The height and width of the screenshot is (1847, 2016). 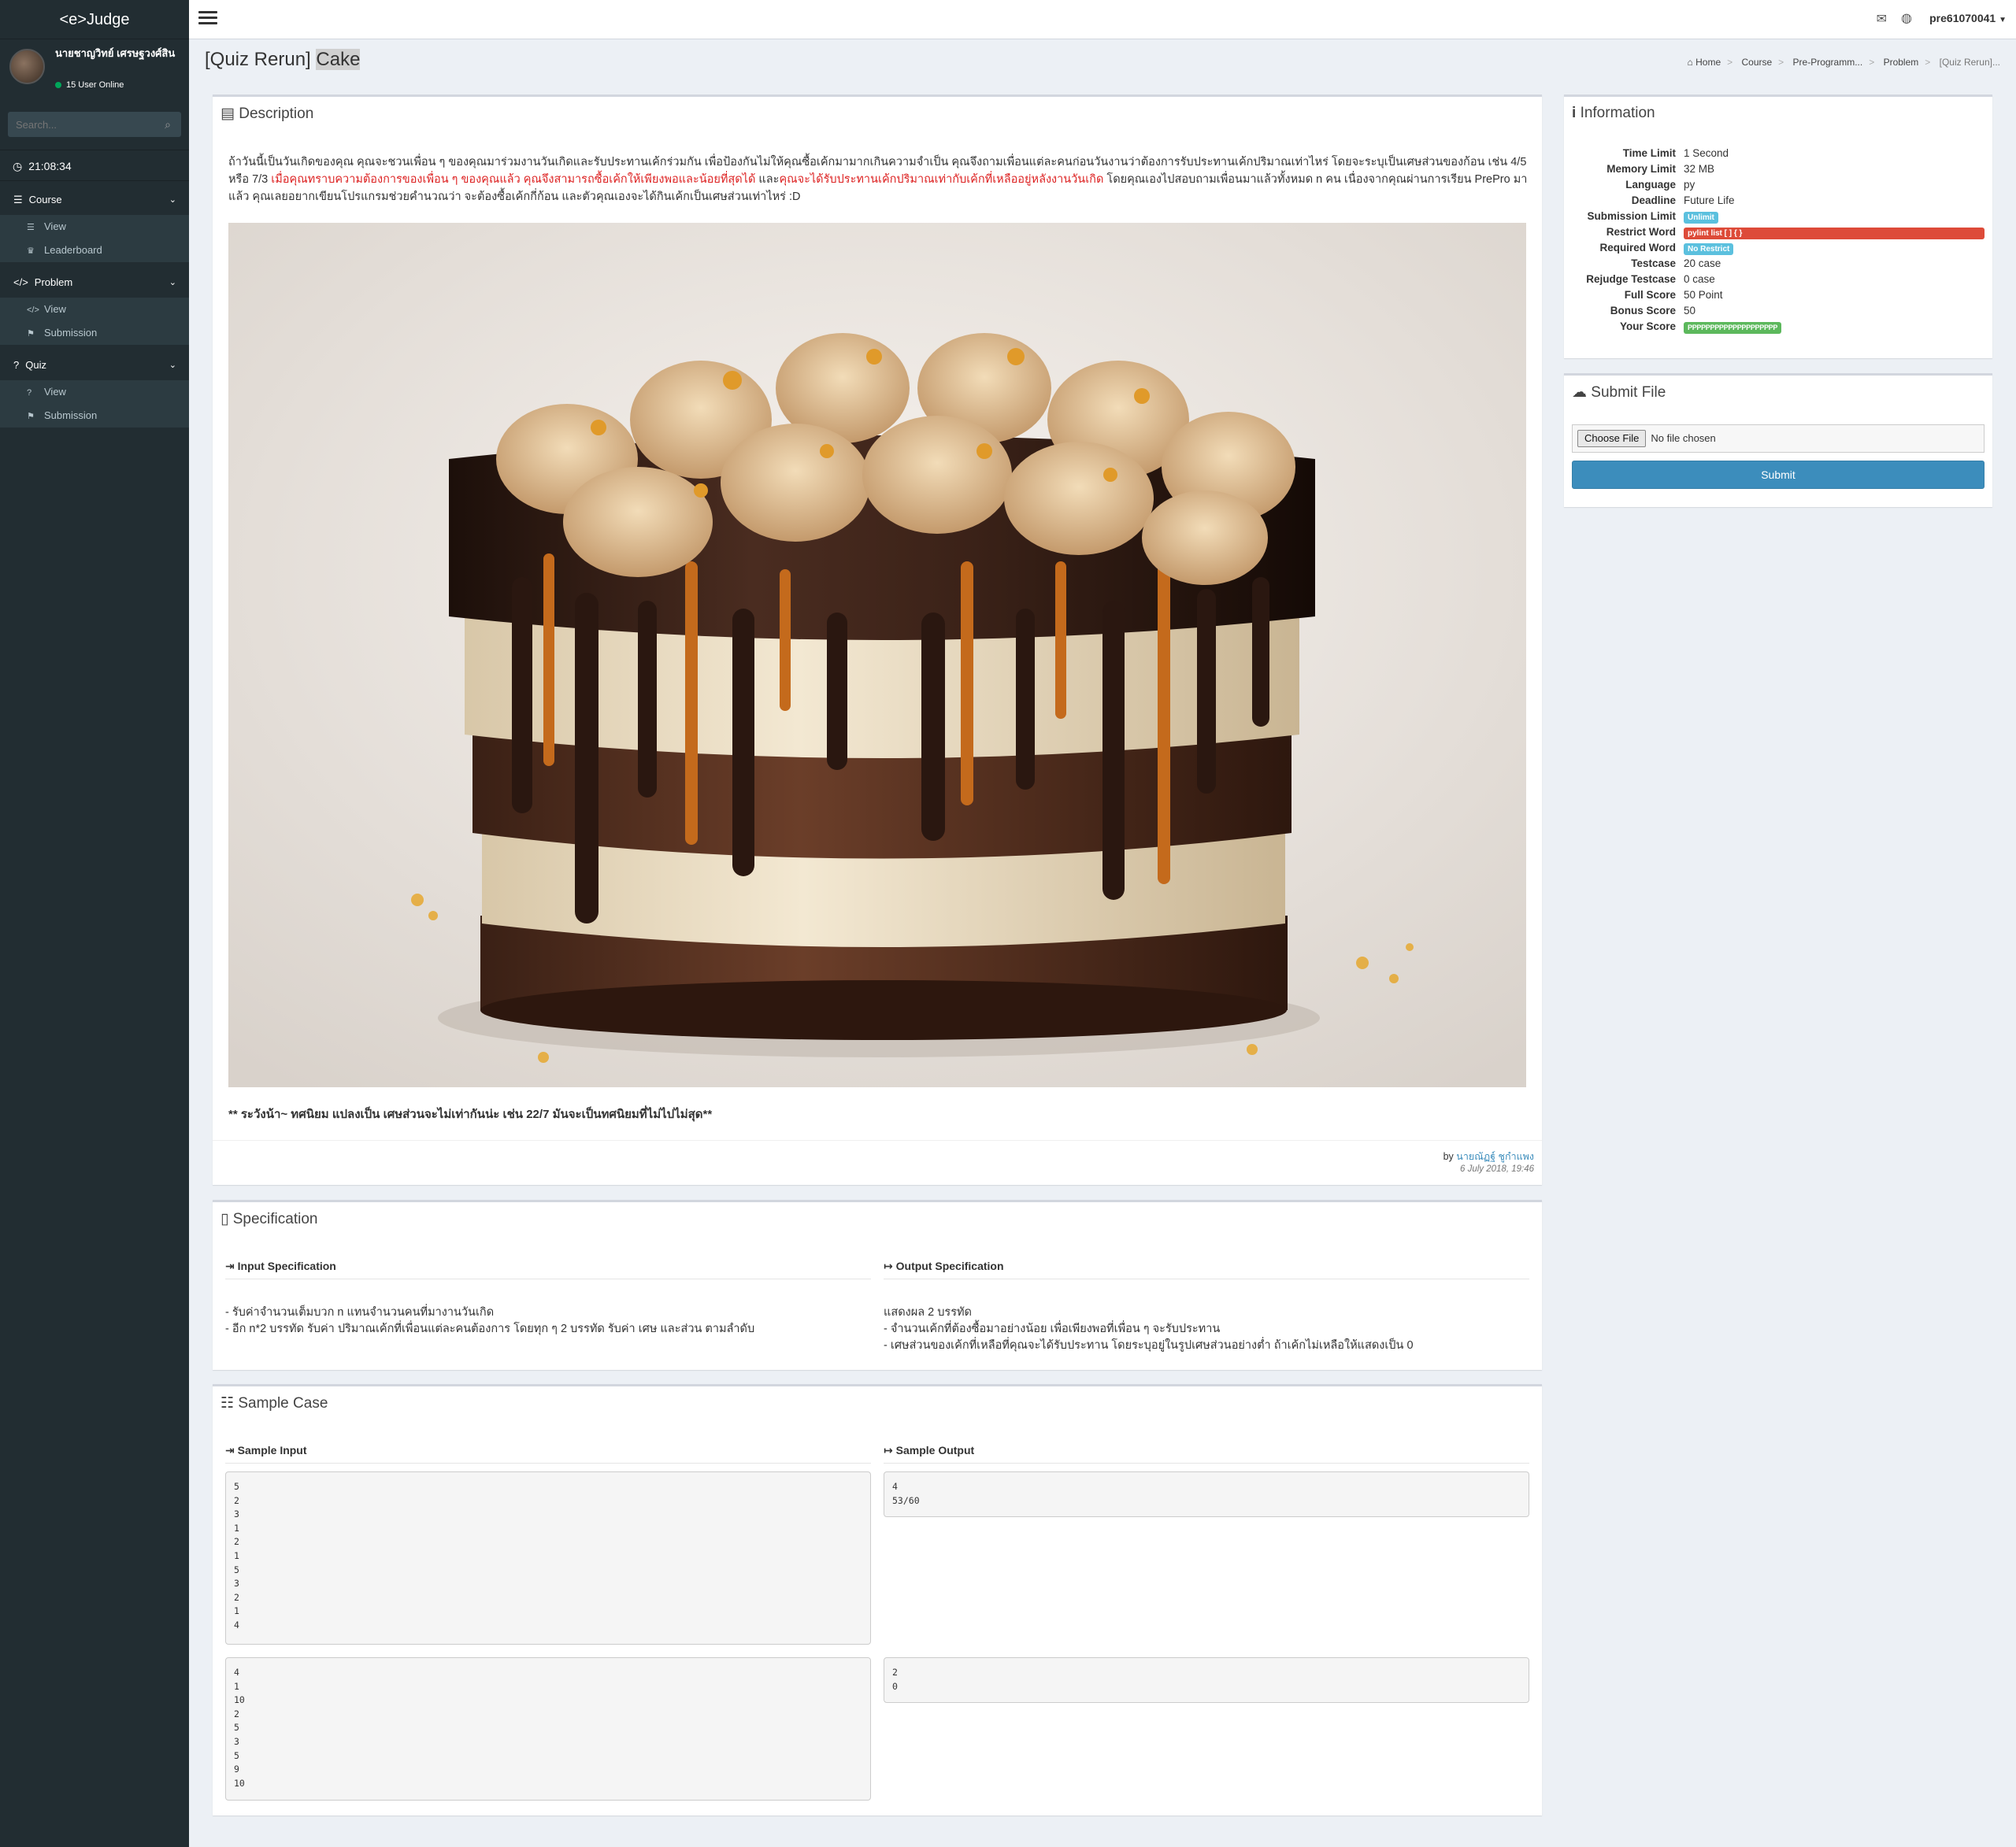 What do you see at coordinates (888, 1450) in the screenshot?
I see `sign-out-icon: ↦` at bounding box center [888, 1450].